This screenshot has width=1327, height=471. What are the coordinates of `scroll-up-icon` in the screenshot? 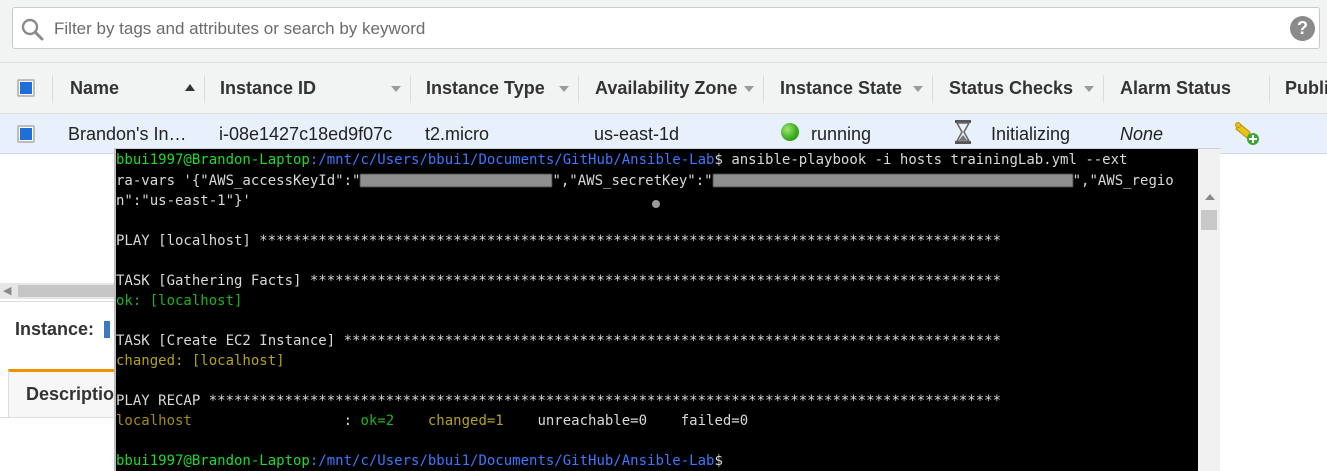 It's located at (1210, 197).